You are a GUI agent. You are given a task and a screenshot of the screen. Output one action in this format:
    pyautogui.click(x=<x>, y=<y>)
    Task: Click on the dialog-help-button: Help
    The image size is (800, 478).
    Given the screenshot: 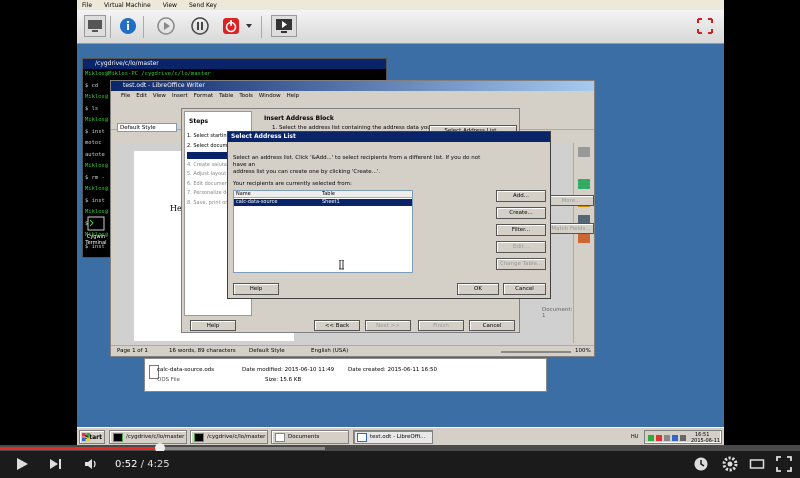 What is the action you would take?
    pyautogui.click(x=256, y=289)
    